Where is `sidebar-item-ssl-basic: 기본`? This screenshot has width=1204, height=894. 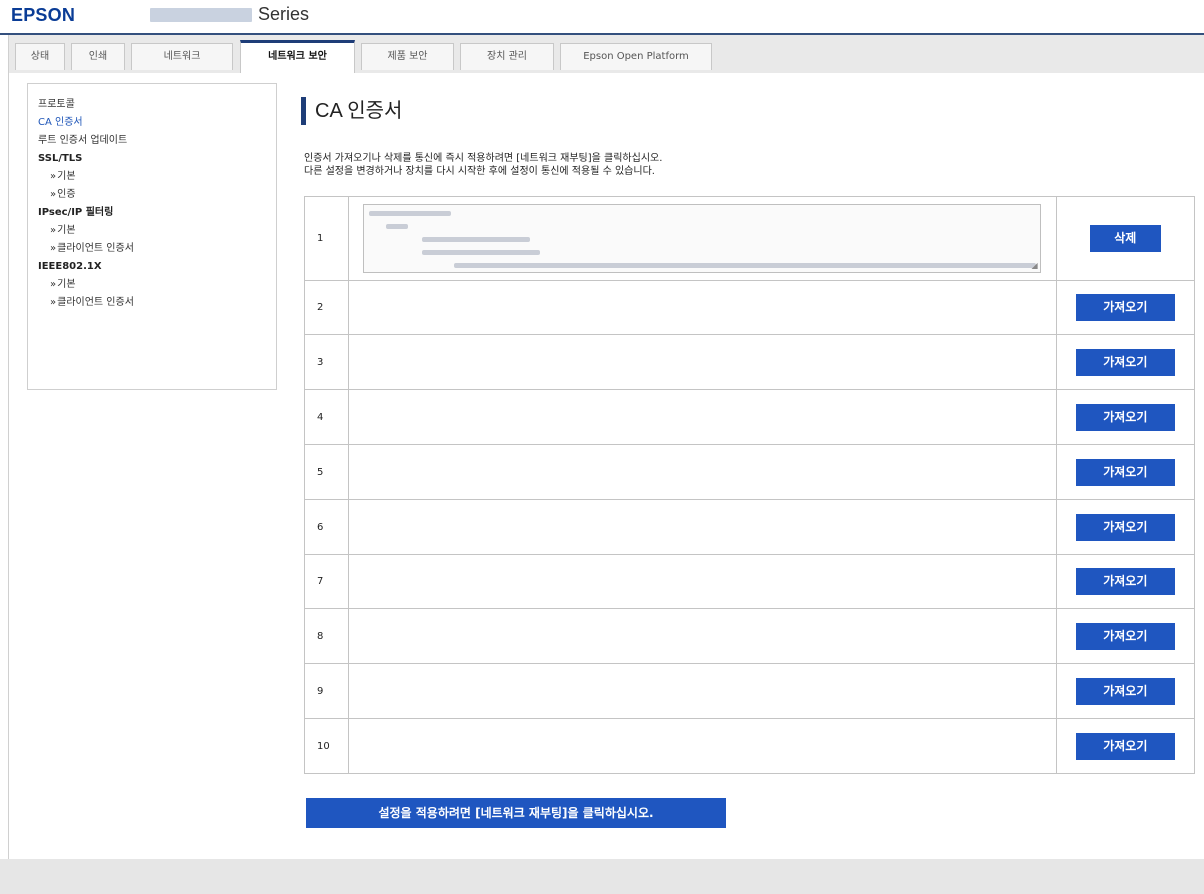 sidebar-item-ssl-basic: 기본 is located at coordinates (157, 177).